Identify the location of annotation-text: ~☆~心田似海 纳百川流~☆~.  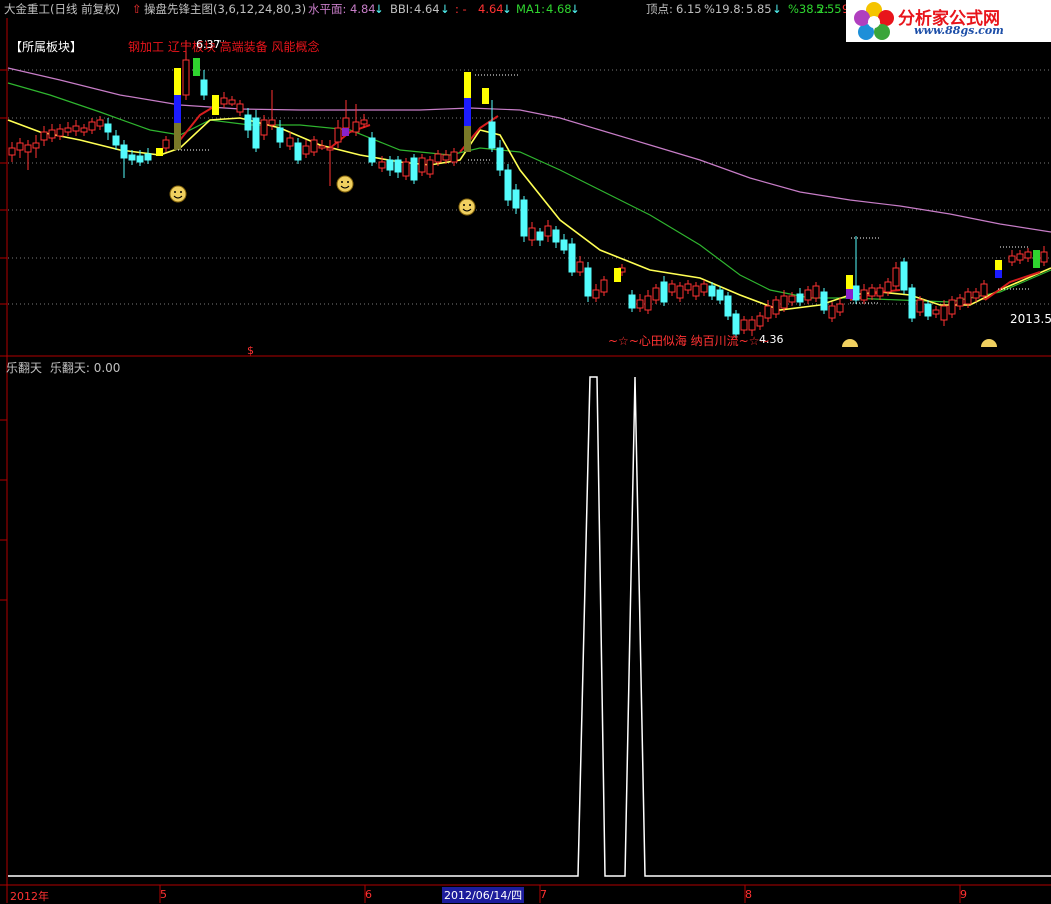
(689, 341).